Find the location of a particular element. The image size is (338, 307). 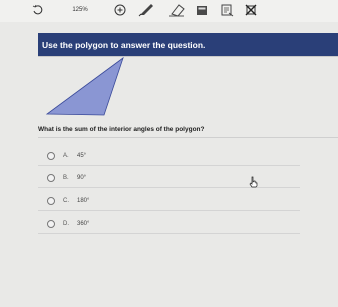

refresh-icon is located at coordinates (38, 10).